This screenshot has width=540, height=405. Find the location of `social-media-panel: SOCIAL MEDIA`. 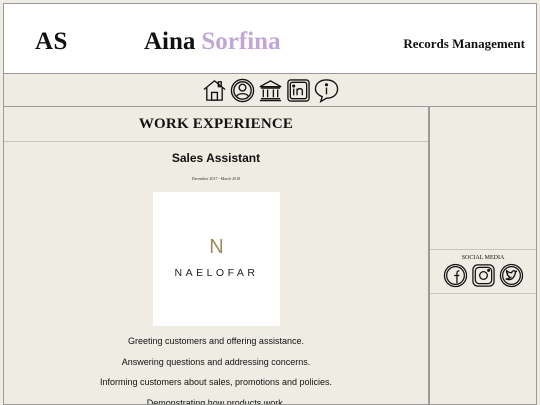

social-media-panel: SOCIAL MEDIA is located at coordinates (483, 272).